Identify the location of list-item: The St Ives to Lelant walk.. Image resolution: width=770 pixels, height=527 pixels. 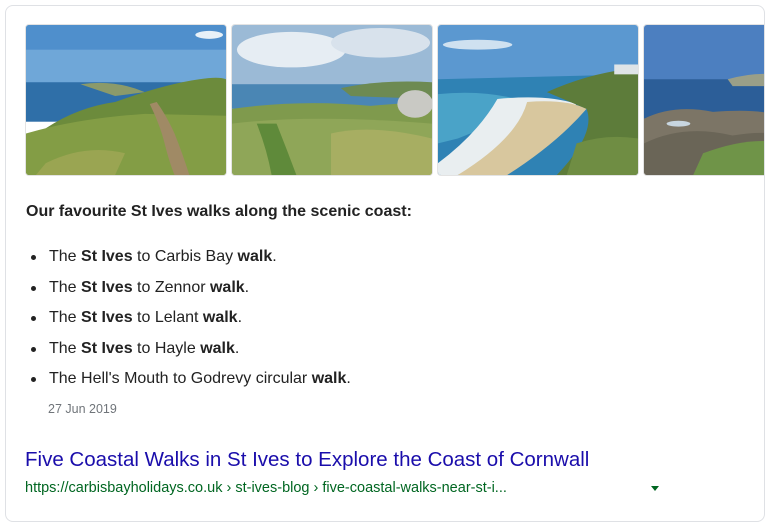
(188, 323).